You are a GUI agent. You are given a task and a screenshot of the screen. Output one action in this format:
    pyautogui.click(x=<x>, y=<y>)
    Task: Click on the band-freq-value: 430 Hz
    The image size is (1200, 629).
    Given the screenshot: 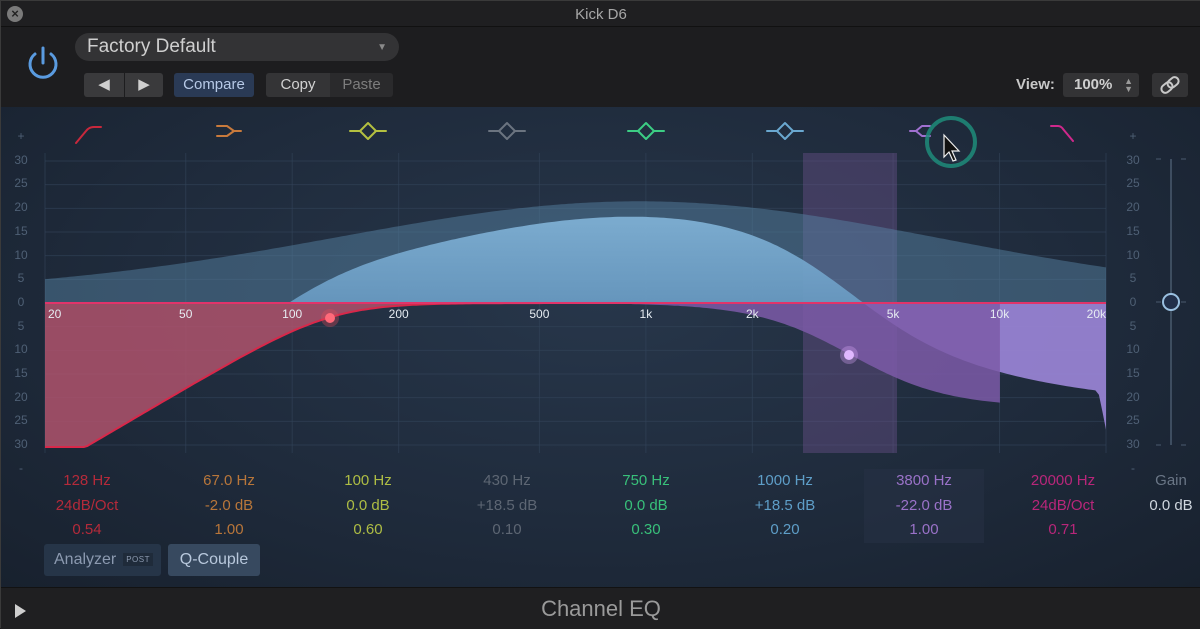 What is the action you would take?
    pyautogui.click(x=507, y=481)
    